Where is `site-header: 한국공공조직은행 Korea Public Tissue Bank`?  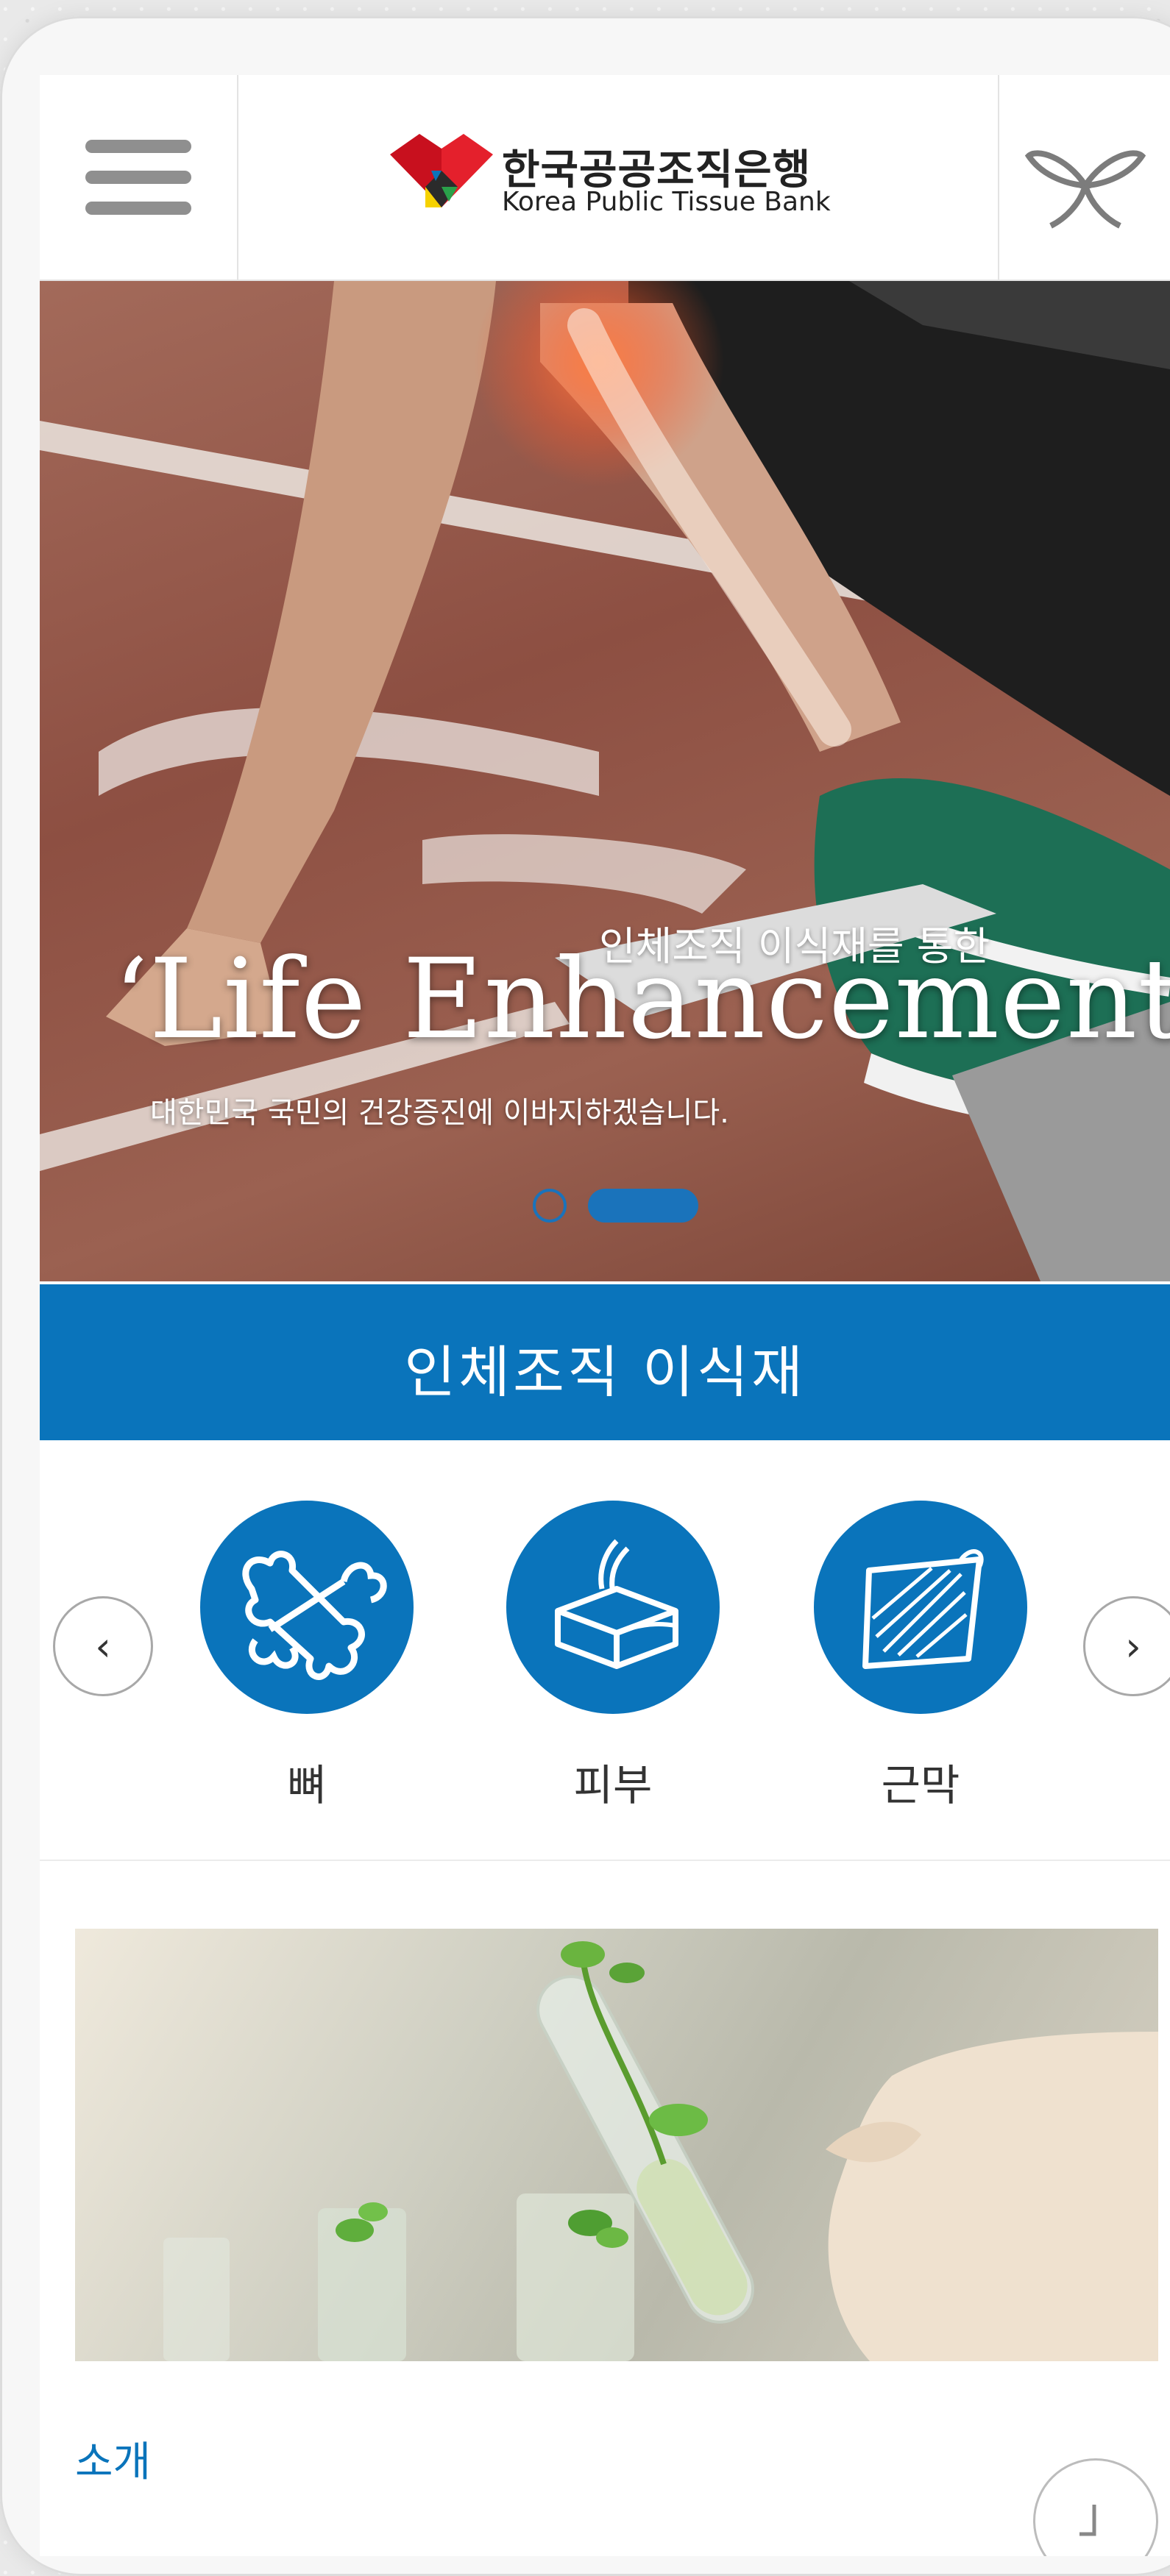 site-header: 한국공공조직은행 Korea Public Tissue Bank is located at coordinates (605, 178).